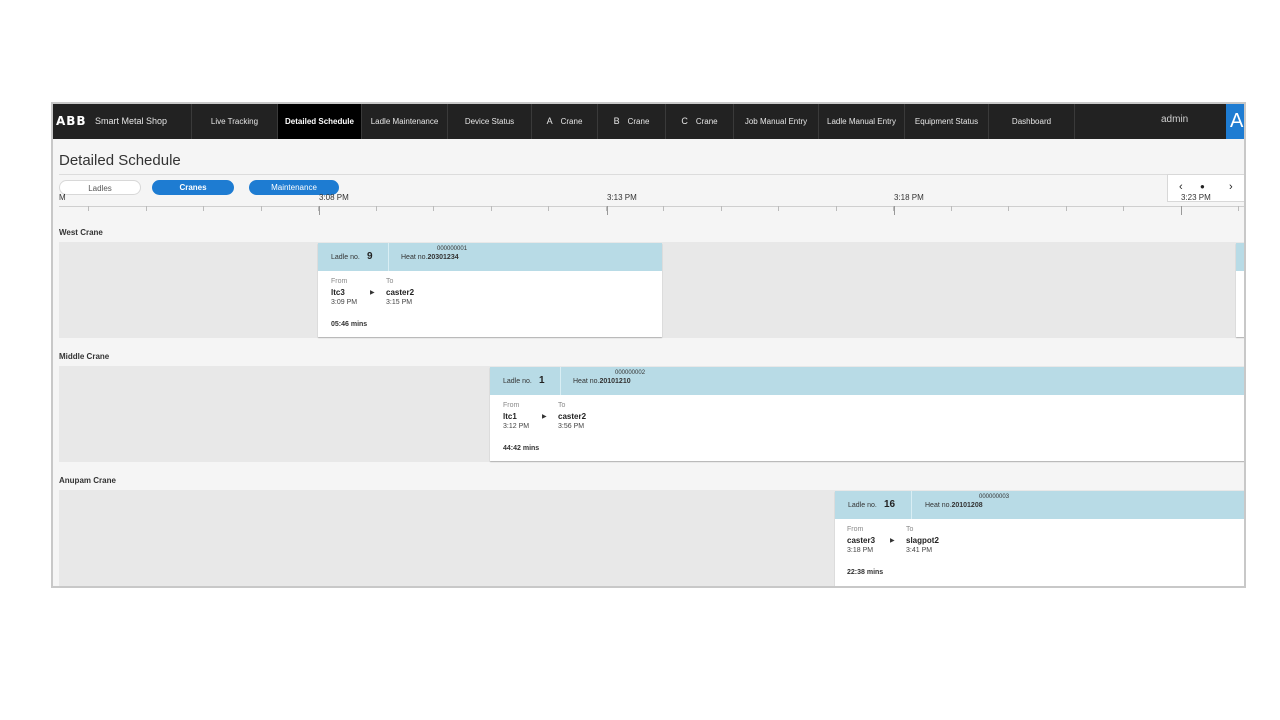 Image resolution: width=1280 pixels, height=720 pixels. What do you see at coordinates (1181, 187) in the screenshot?
I see `prev-arrow-icon: ‹` at bounding box center [1181, 187].